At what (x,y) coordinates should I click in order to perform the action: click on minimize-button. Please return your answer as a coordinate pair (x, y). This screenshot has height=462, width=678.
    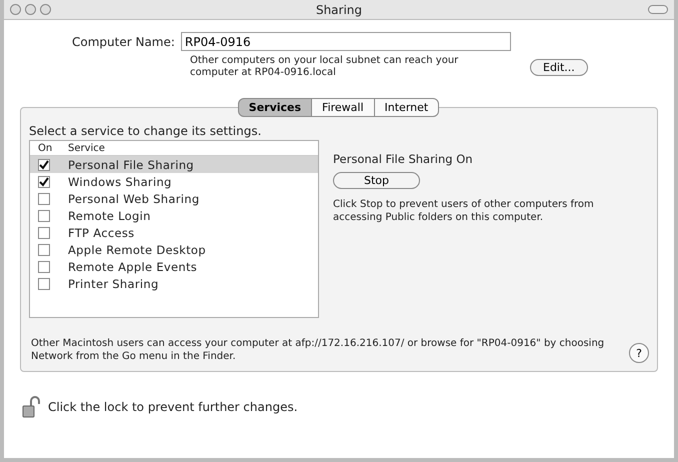
    Looking at the image, I should click on (30, 9).